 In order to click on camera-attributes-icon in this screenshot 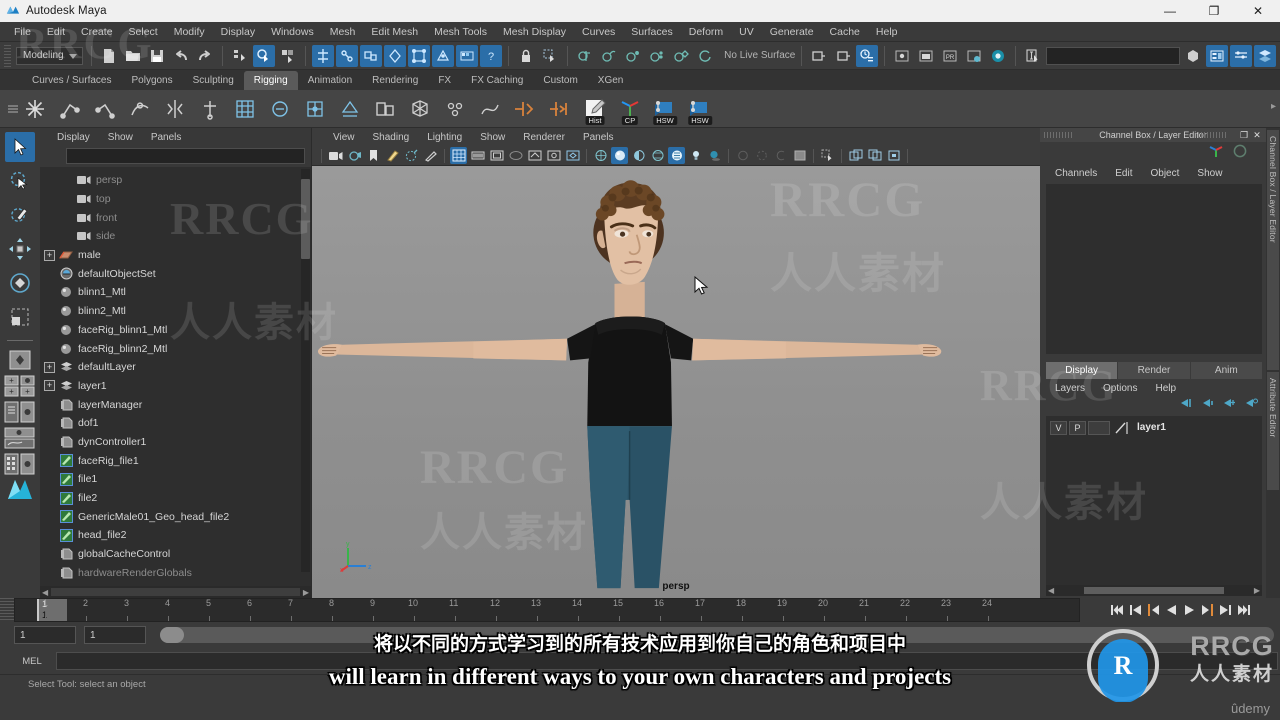, I will do `click(354, 155)`.